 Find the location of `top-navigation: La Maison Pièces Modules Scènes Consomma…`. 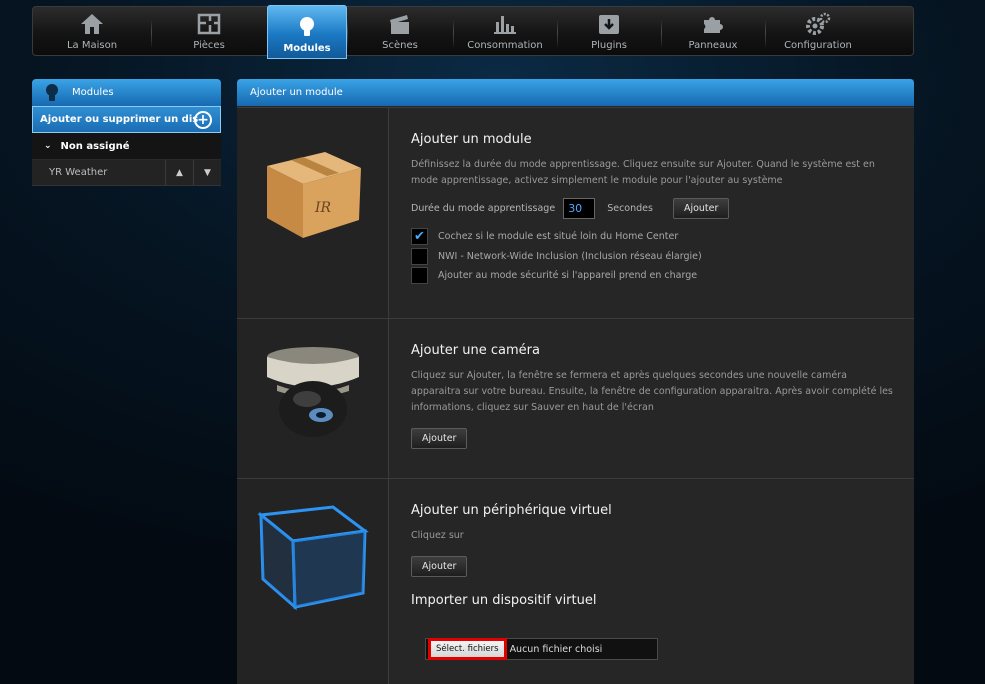

top-navigation: La Maison Pièces Modules Scènes Consomma… is located at coordinates (473, 32).